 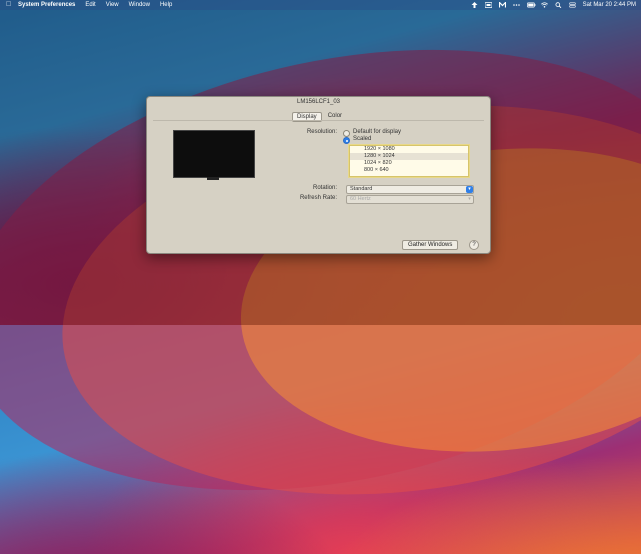 I want to click on help-button: ?, so click(x=474, y=245).